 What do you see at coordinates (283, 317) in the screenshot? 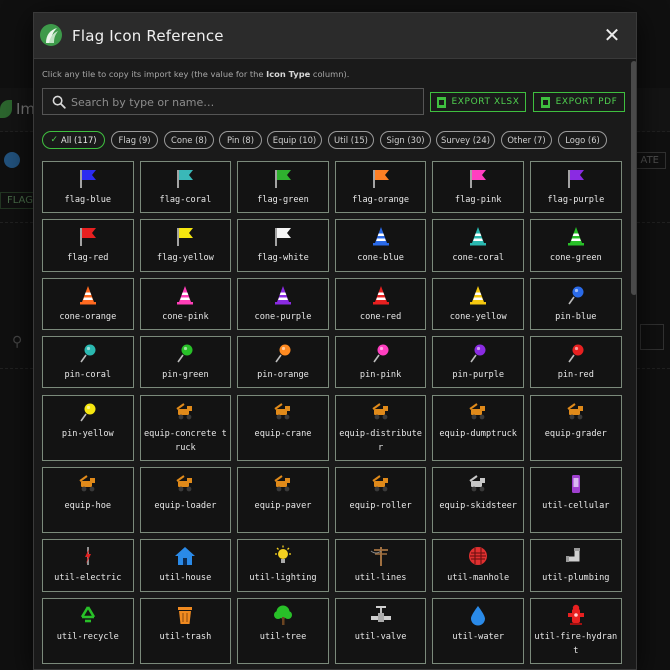
I see `tile-label: cone-purple` at bounding box center [283, 317].